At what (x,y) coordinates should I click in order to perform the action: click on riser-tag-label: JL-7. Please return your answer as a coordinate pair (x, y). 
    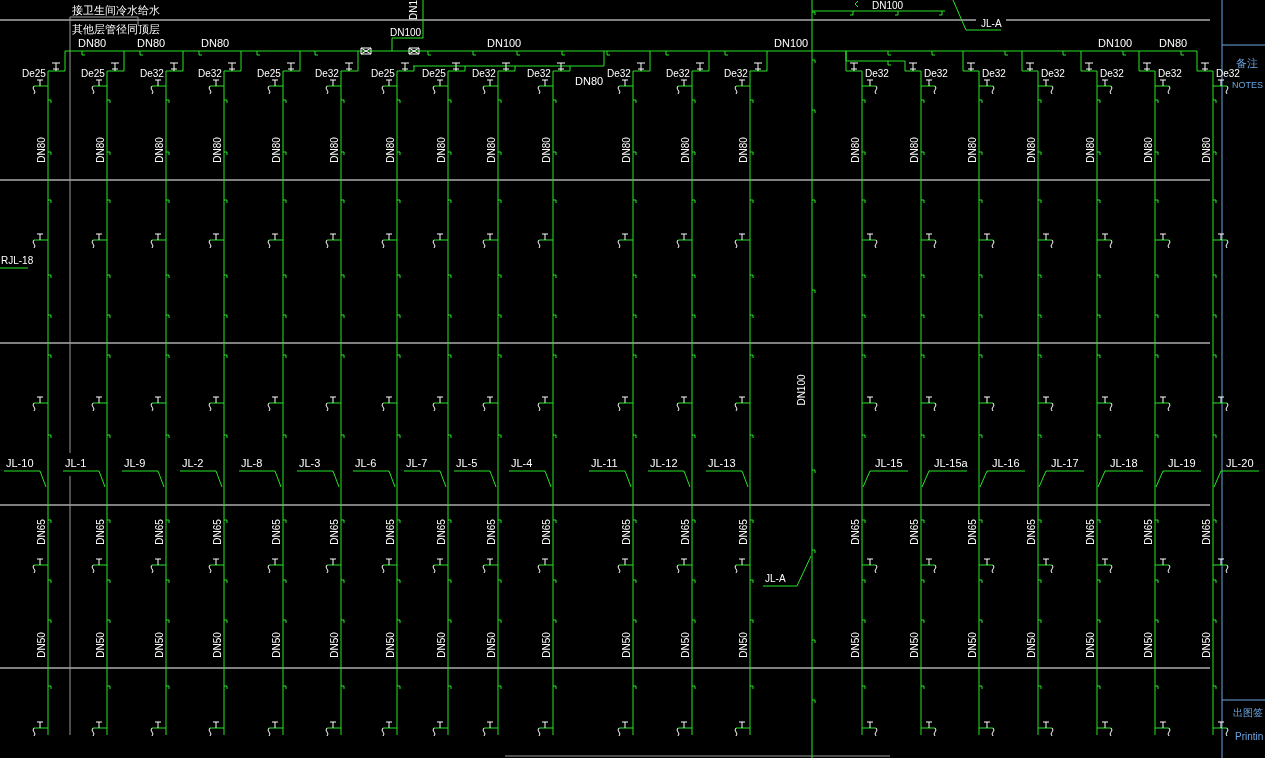
    Looking at the image, I should click on (417, 463).